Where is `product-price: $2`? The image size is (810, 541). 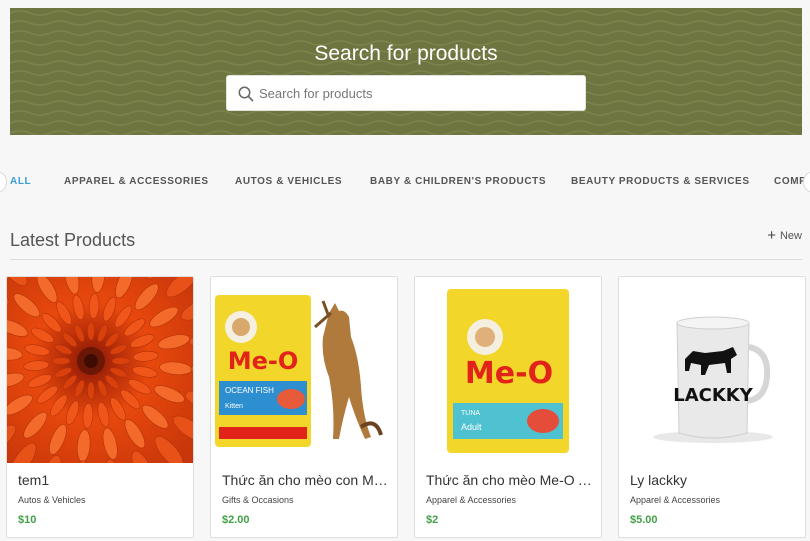 product-price: $2 is located at coordinates (432, 520).